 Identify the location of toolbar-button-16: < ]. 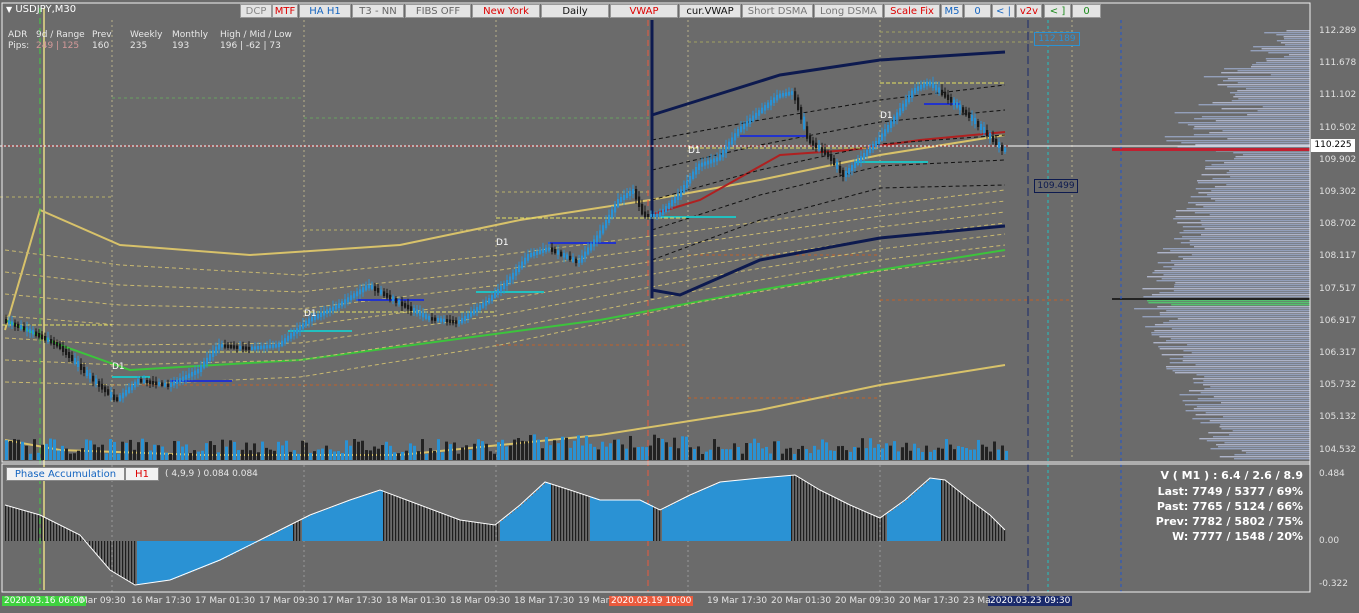
(1057, 11).